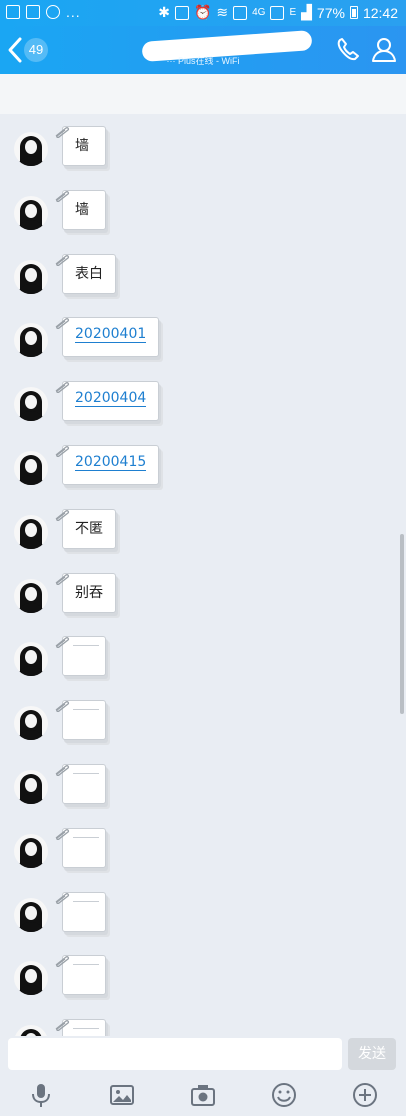  I want to click on emoji-icon, so click(284, 1095).